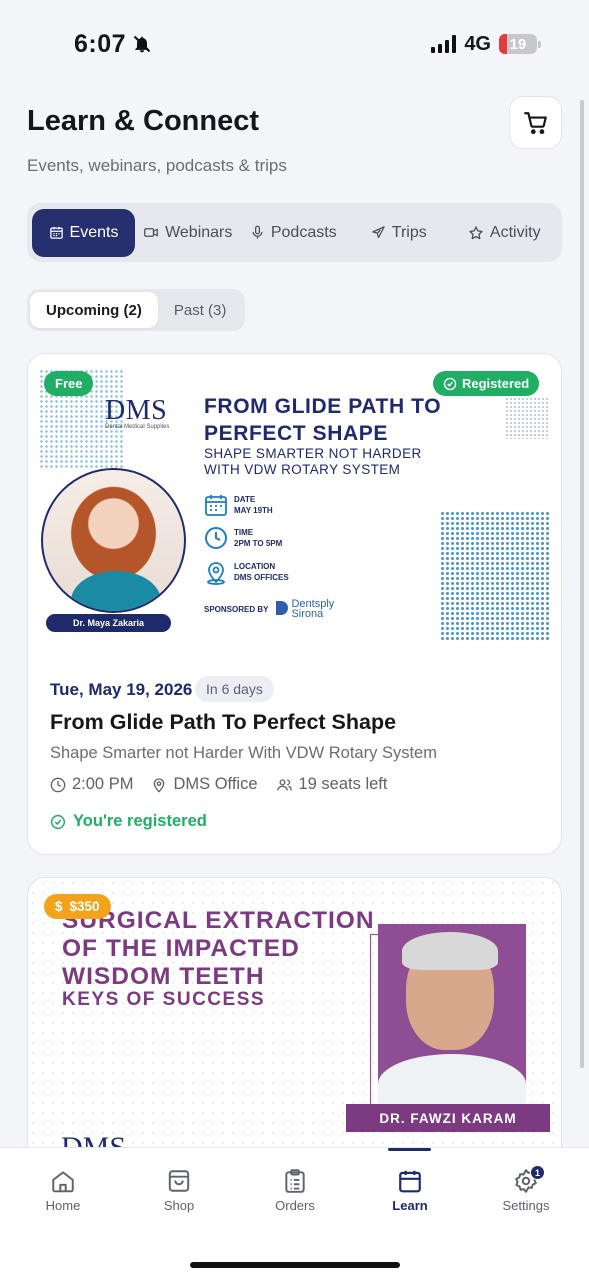 The height and width of the screenshot is (1280, 589). What do you see at coordinates (257, 232) in the screenshot?
I see `microphone-icon` at bounding box center [257, 232].